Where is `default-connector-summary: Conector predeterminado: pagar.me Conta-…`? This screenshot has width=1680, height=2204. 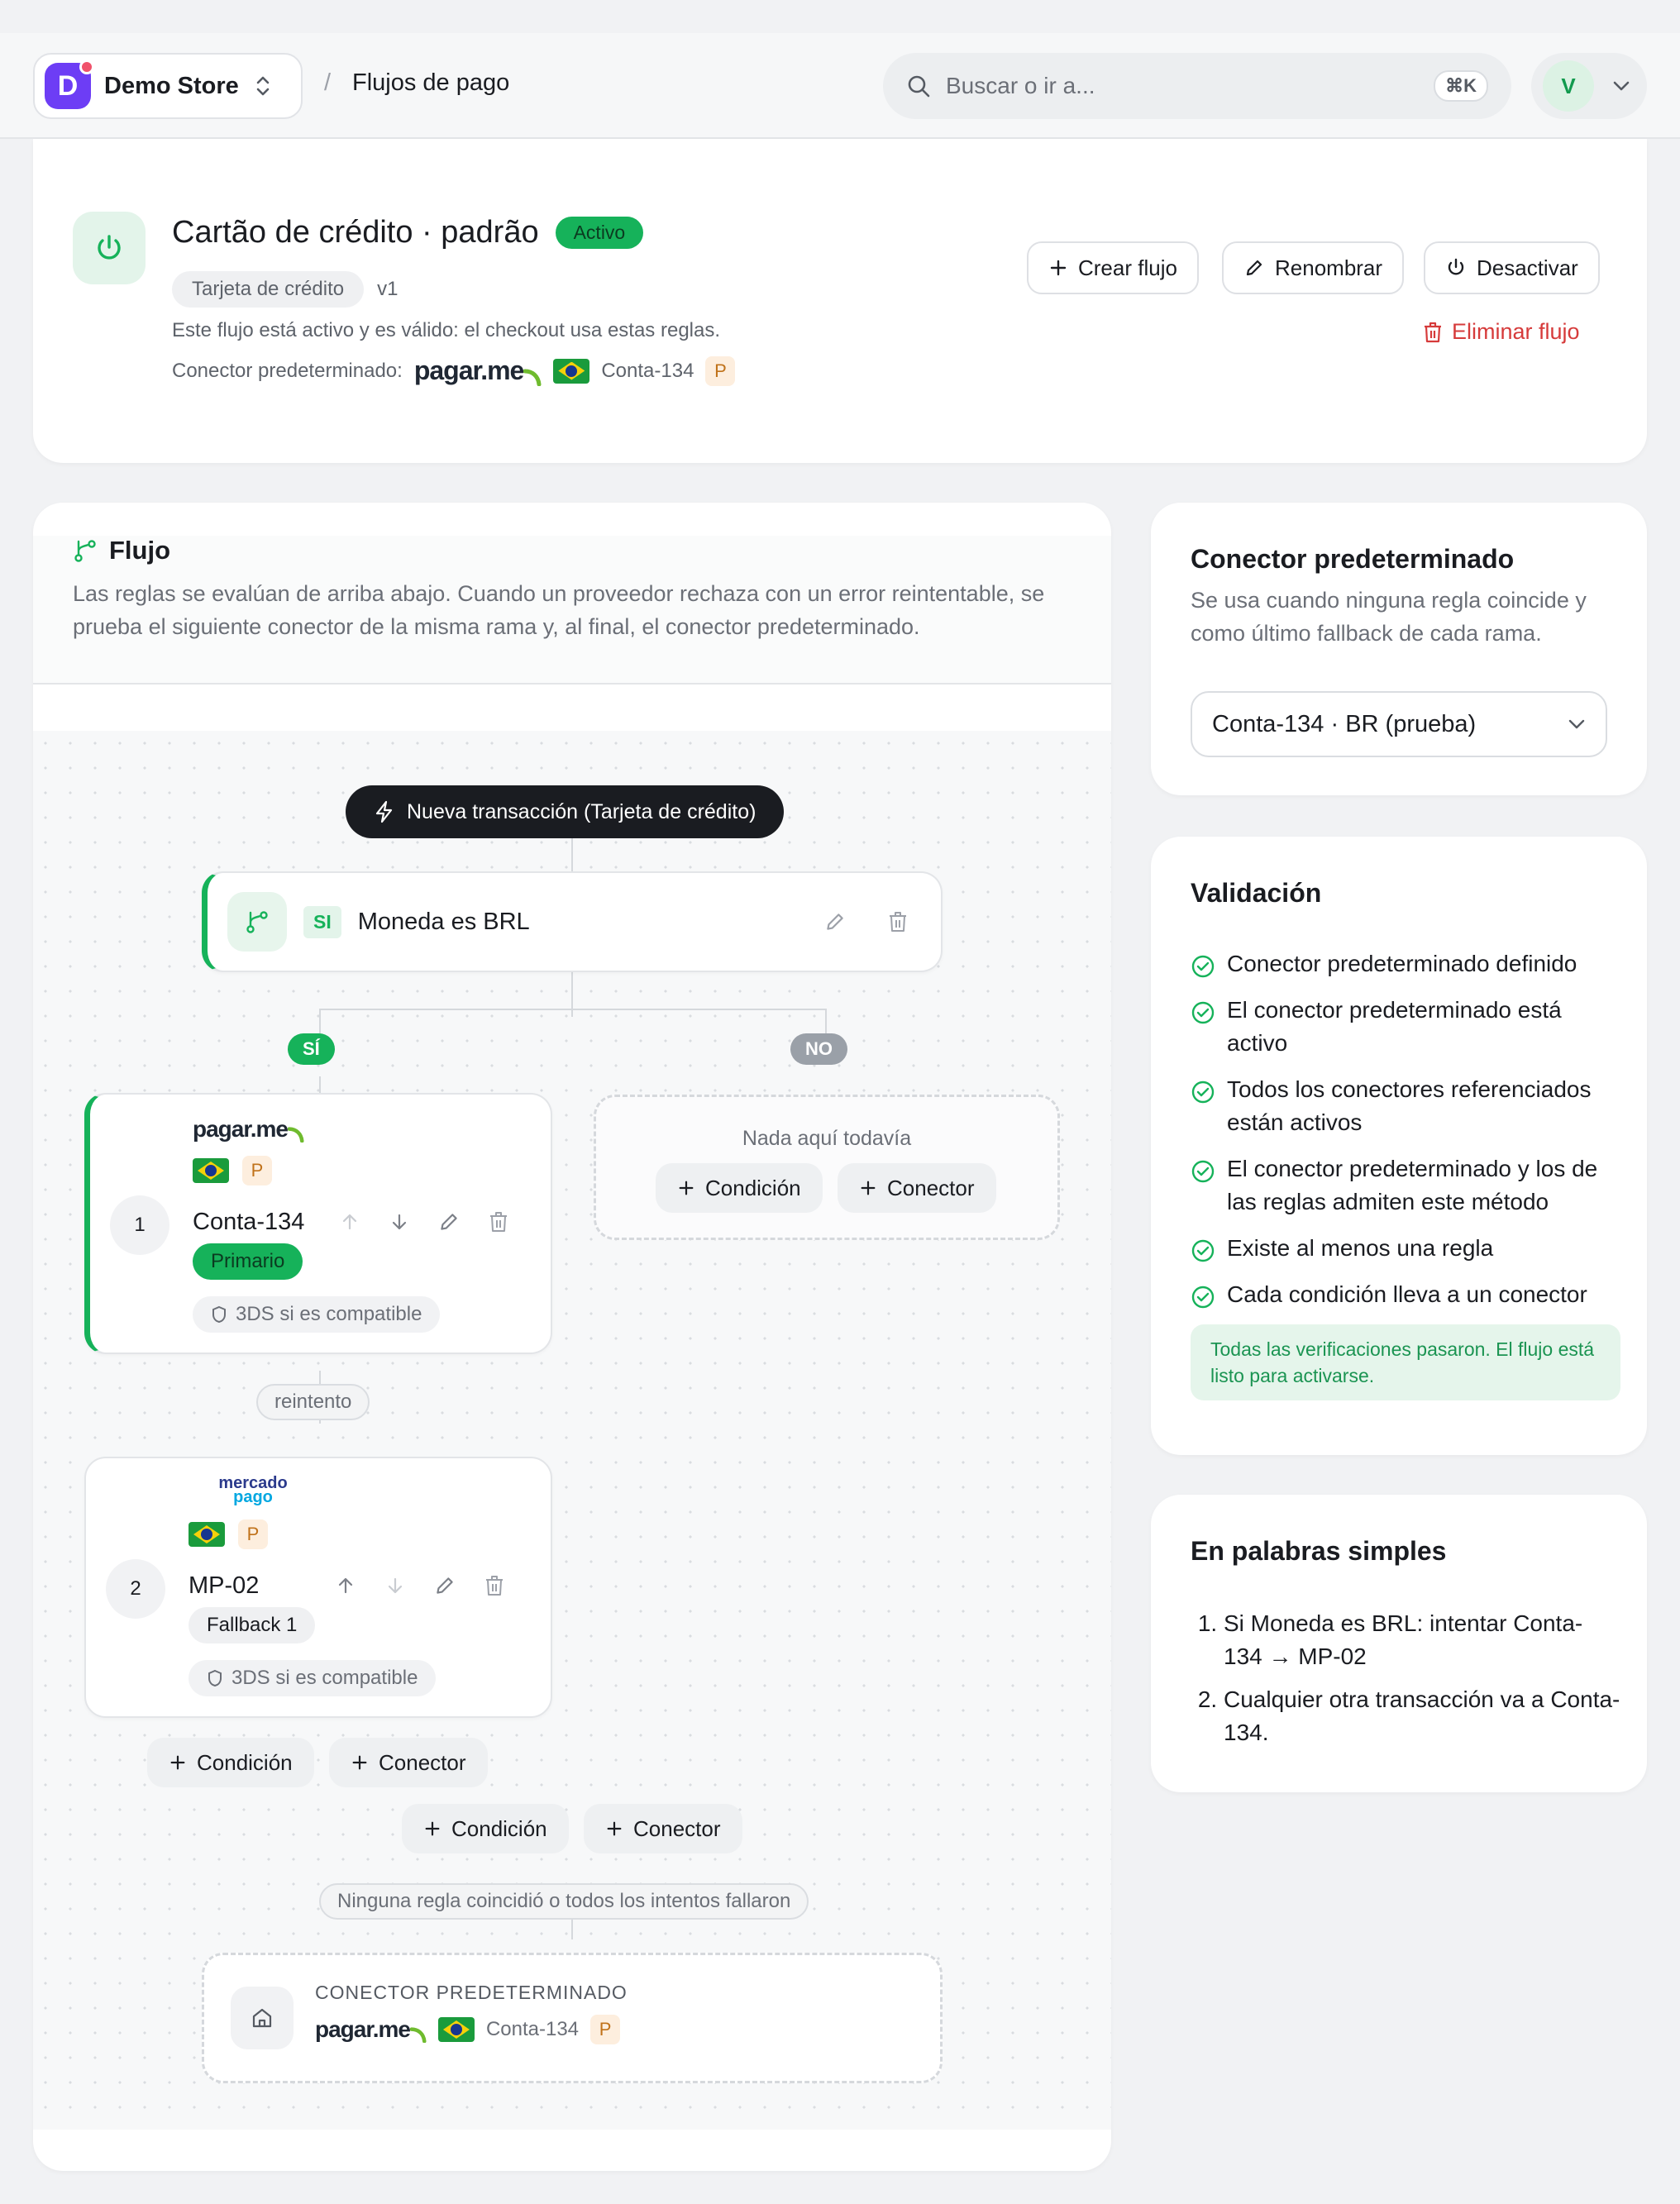 default-connector-summary: Conector predeterminado: pagar.me Conta-… is located at coordinates (454, 371).